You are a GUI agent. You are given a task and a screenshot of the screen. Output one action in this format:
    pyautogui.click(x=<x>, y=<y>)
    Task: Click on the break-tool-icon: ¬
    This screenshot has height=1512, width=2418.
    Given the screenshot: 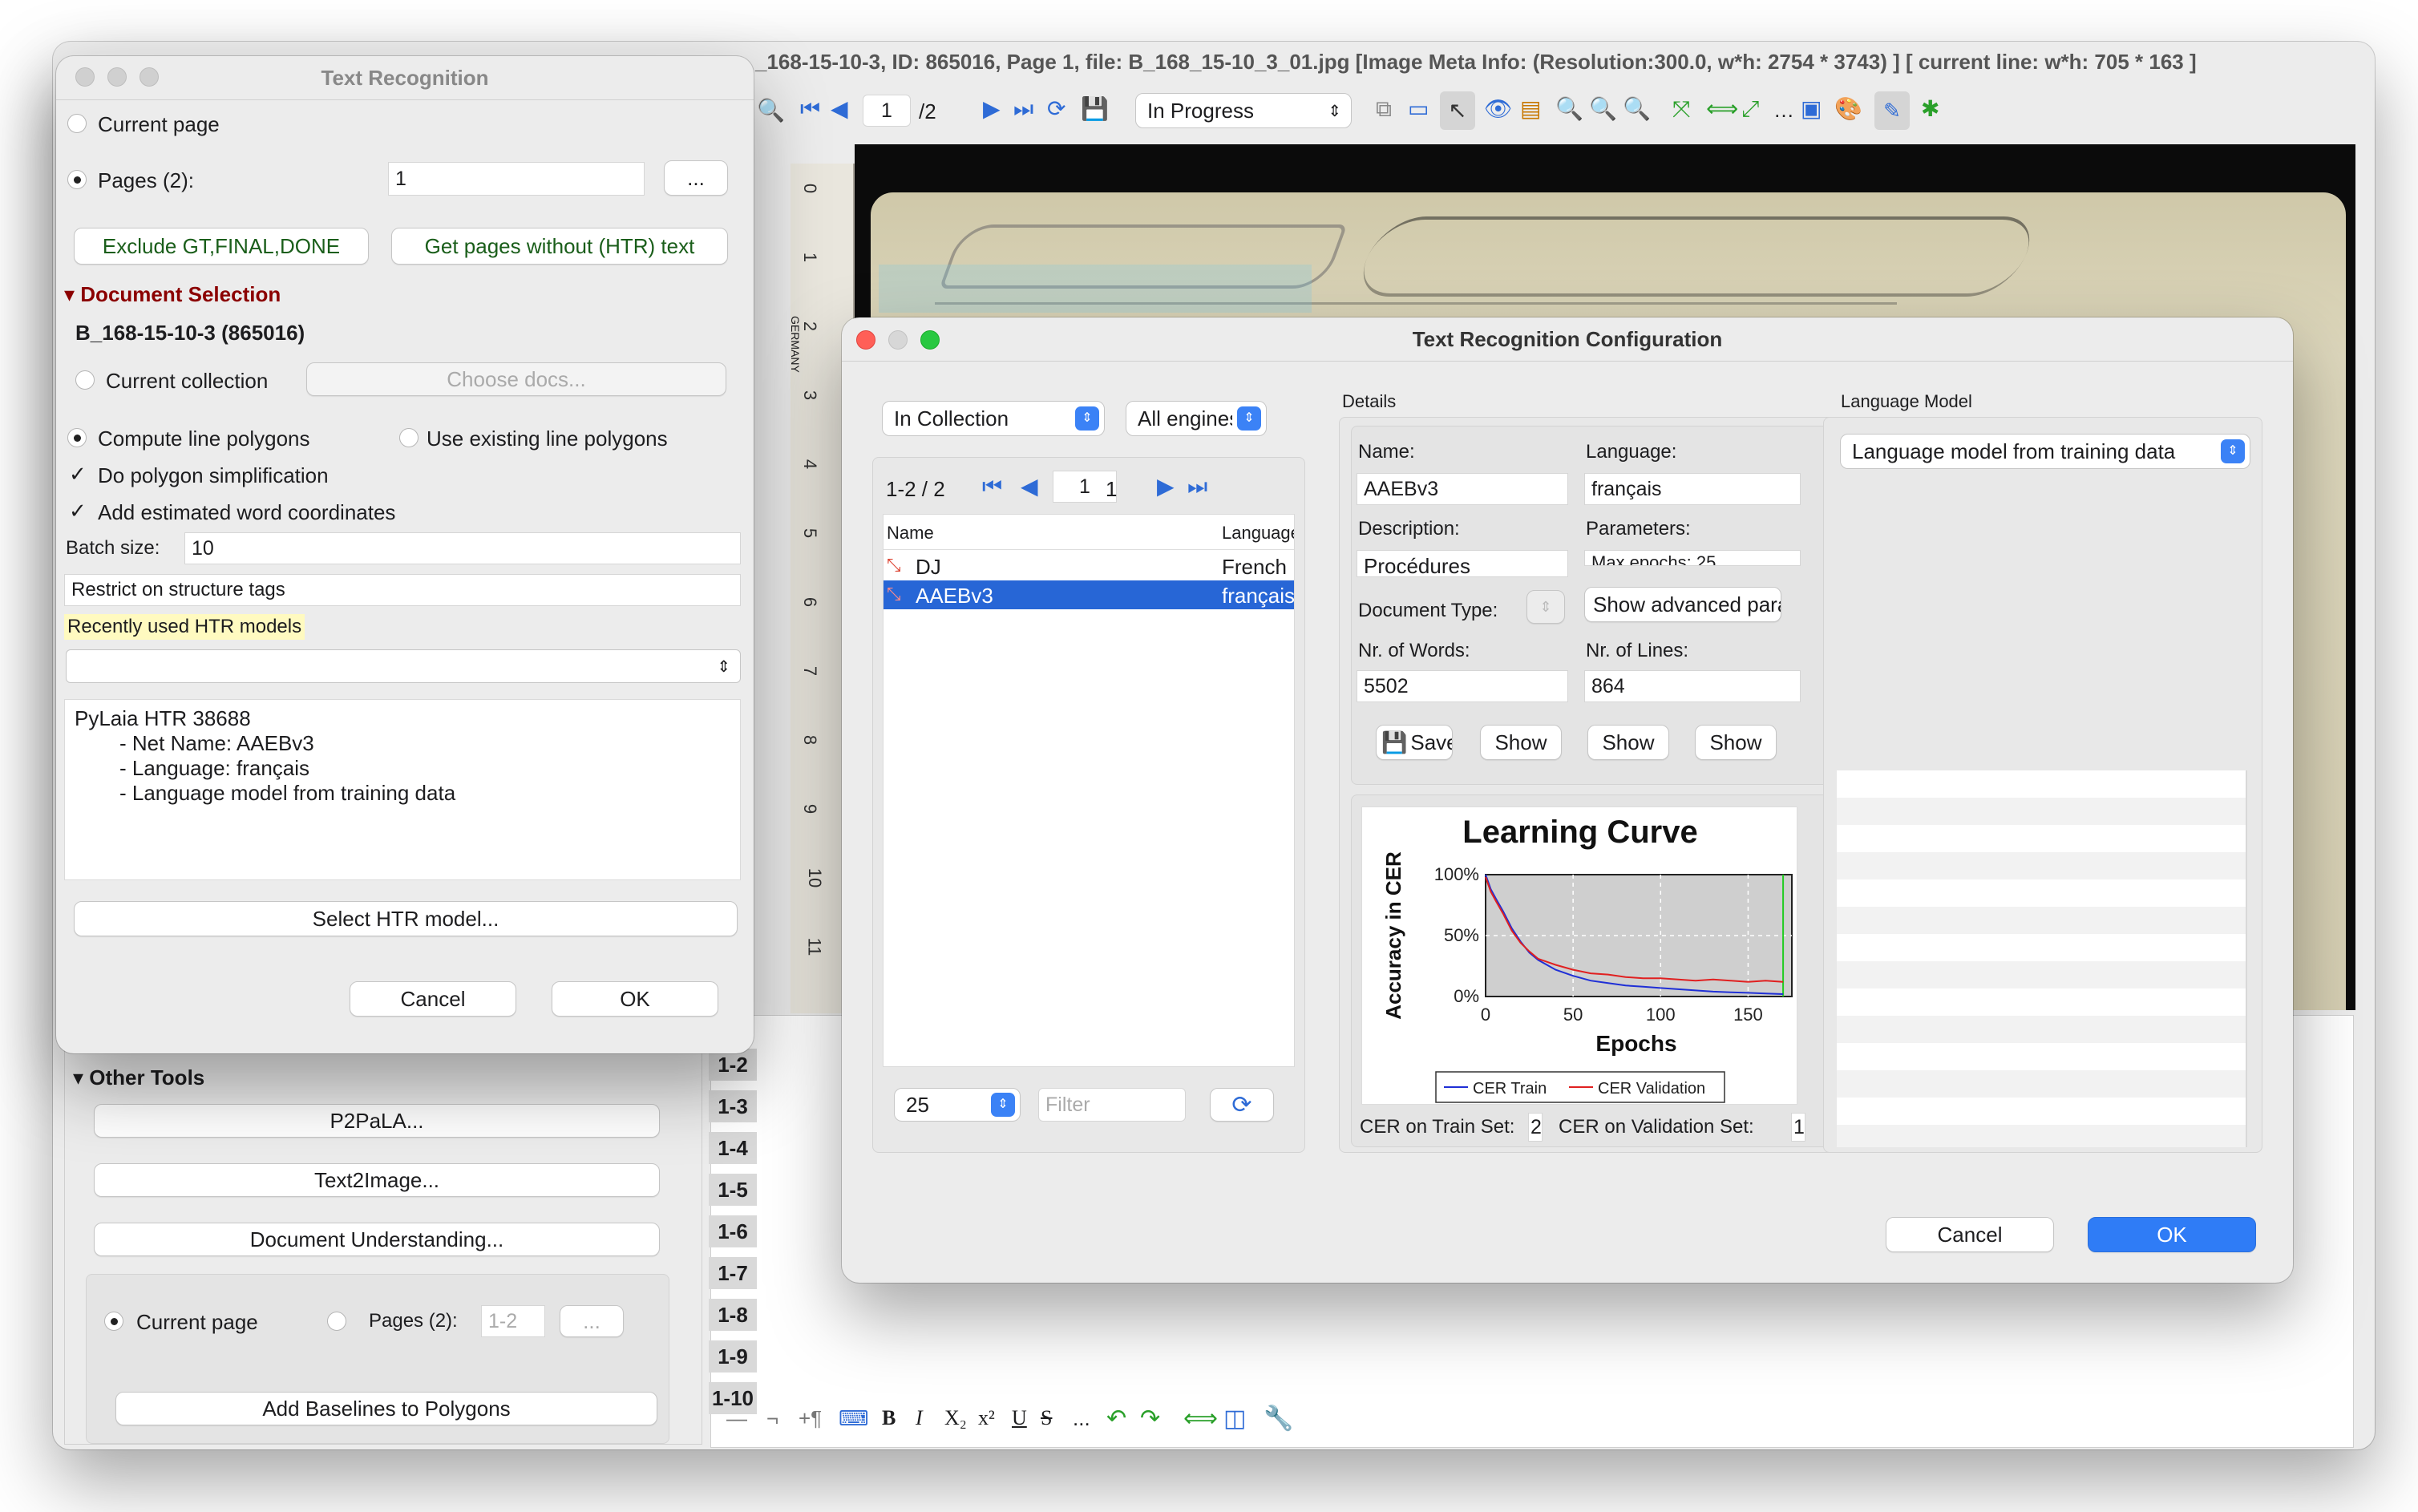 What is the action you would take?
    pyautogui.click(x=772, y=1418)
    